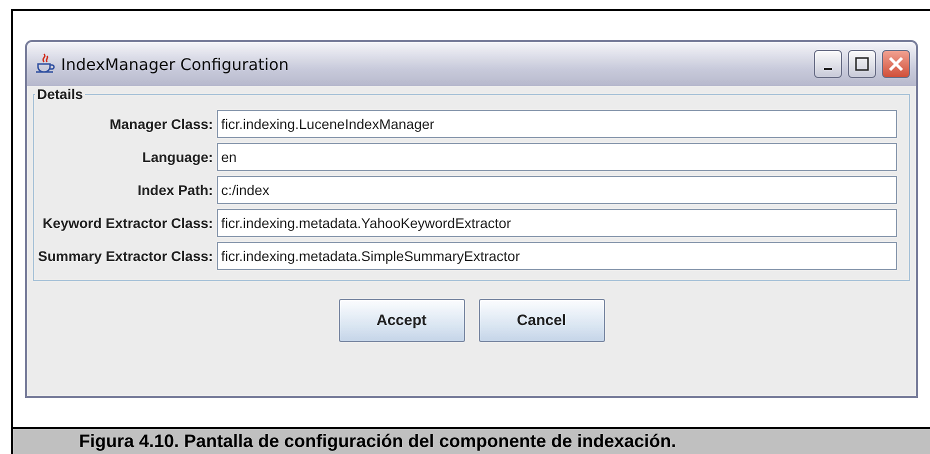 The image size is (930, 454). What do you see at coordinates (175, 190) in the screenshot?
I see `field-label: Index Path:` at bounding box center [175, 190].